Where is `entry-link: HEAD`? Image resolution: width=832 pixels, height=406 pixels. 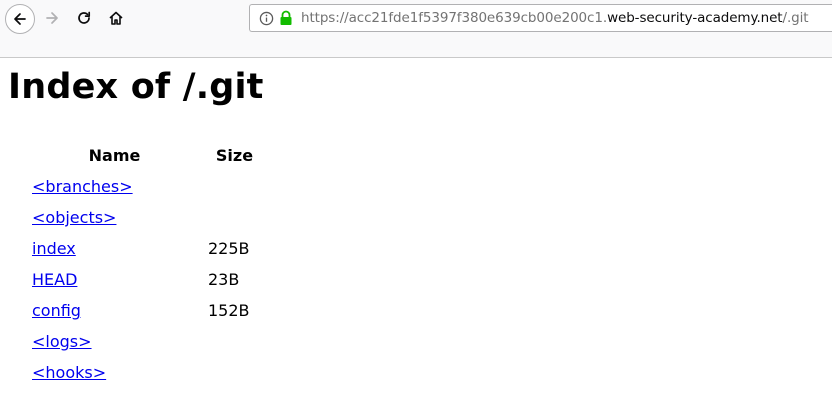
entry-link: HEAD is located at coordinates (54, 279).